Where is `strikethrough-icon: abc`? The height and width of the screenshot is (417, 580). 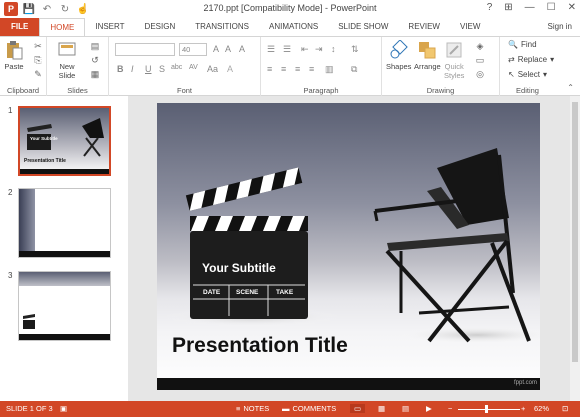 strikethrough-icon: abc is located at coordinates (176, 67).